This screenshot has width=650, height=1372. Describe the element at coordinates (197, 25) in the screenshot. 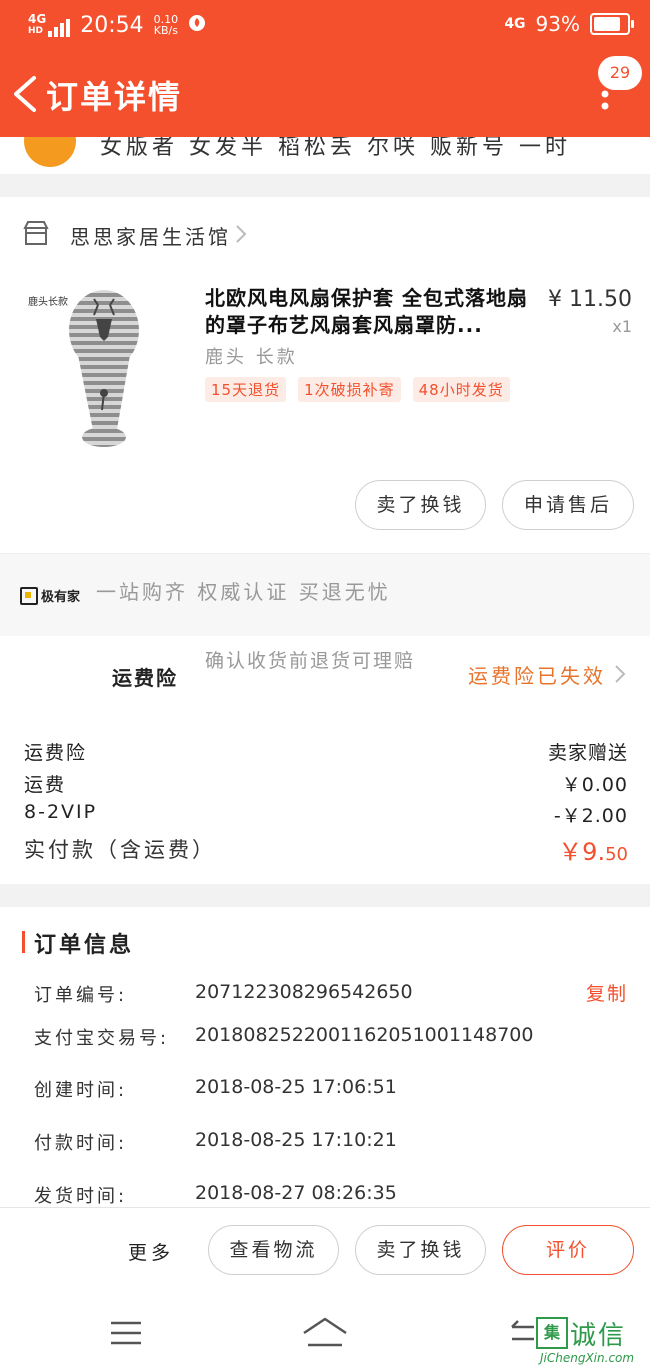

I see `flame-icon` at that location.